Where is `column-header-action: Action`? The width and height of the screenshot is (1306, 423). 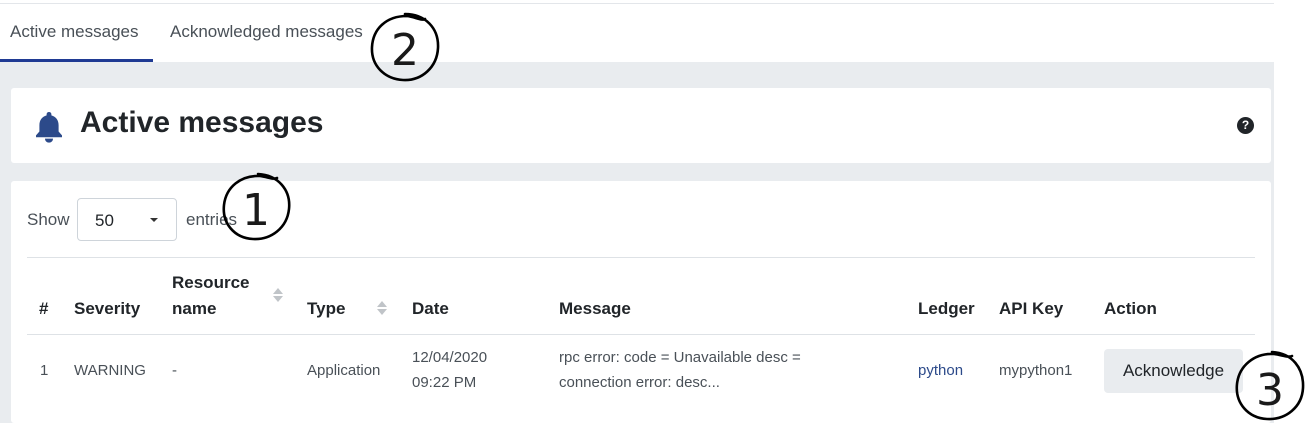
column-header-action: Action is located at coordinates (1130, 308).